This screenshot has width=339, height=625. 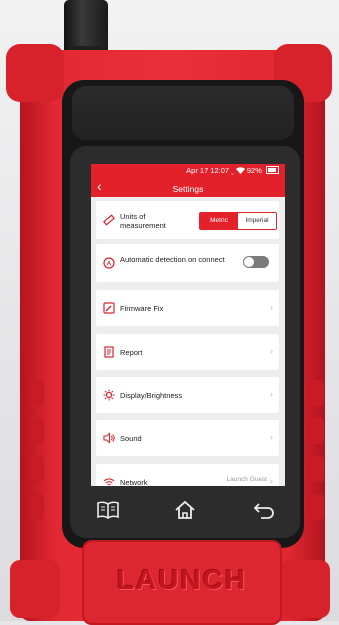 I want to click on sound-label: Sound, so click(x=131, y=438).